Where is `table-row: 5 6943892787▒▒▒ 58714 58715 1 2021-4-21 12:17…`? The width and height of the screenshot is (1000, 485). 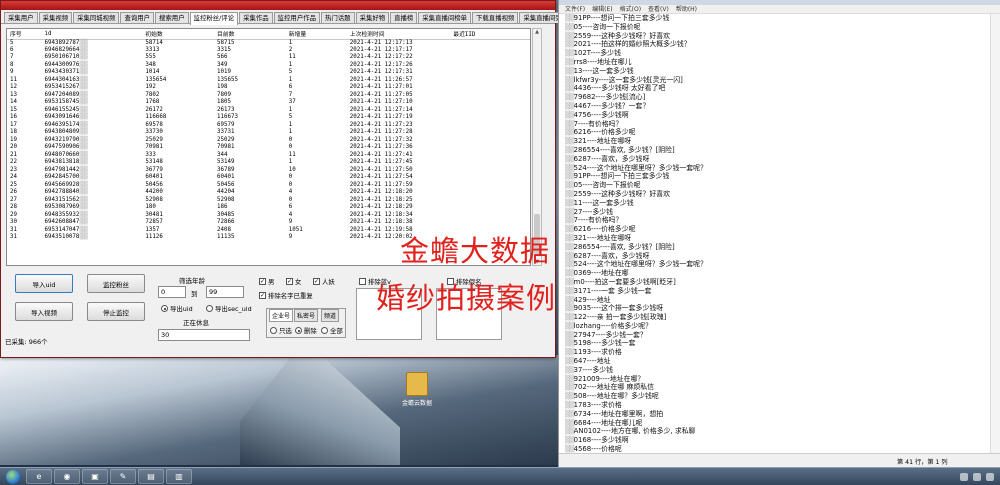 table-row: 5 6943892787▒▒▒ 58714 58715 1 2021-4-21 12:17… is located at coordinates (268, 43).